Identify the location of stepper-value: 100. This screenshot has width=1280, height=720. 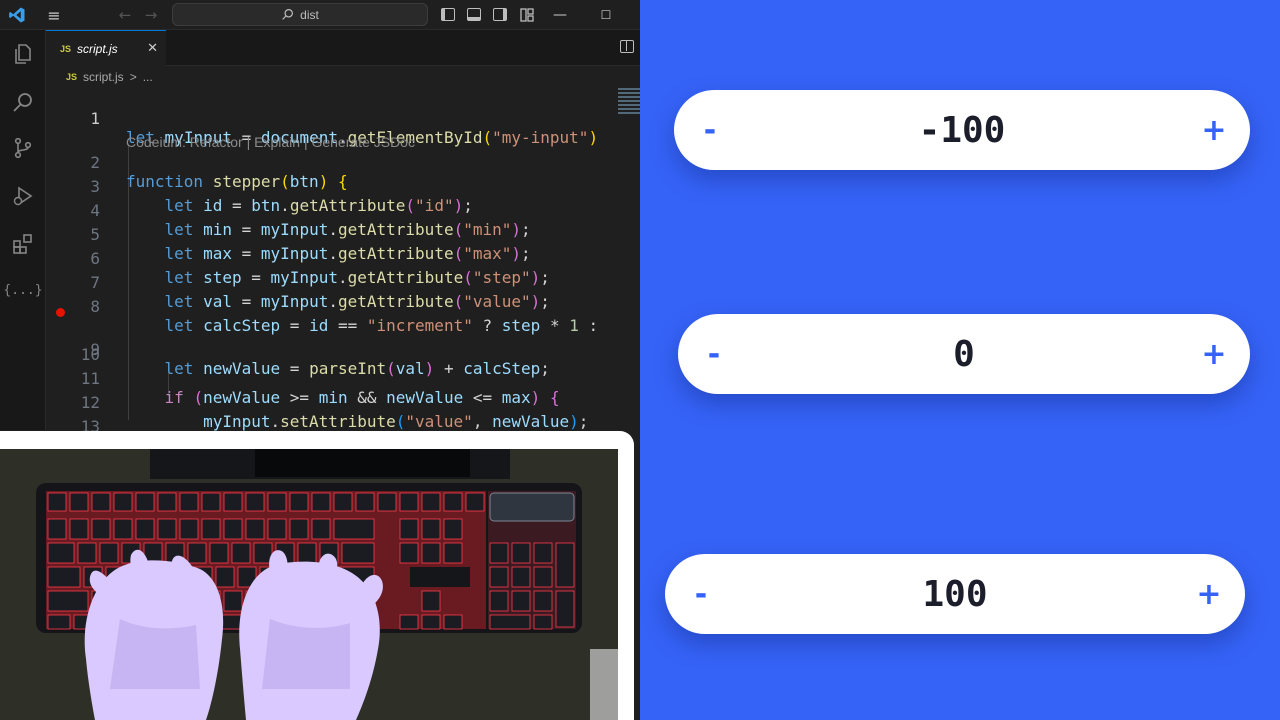
(955, 594).